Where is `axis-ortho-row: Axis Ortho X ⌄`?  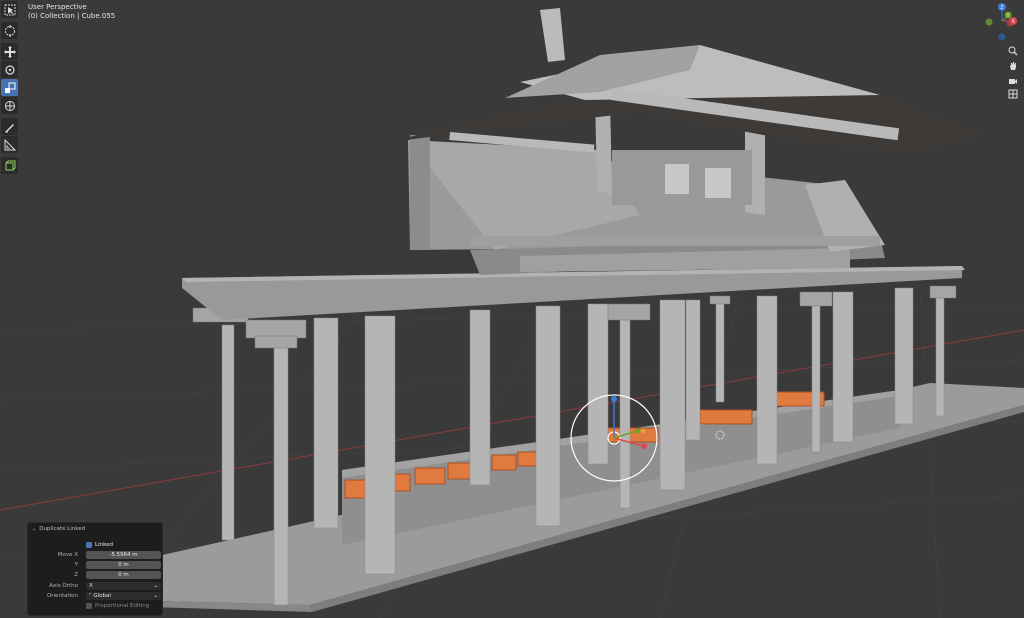
axis-ortho-row: Axis Ortho X ⌄ is located at coordinates (95, 585).